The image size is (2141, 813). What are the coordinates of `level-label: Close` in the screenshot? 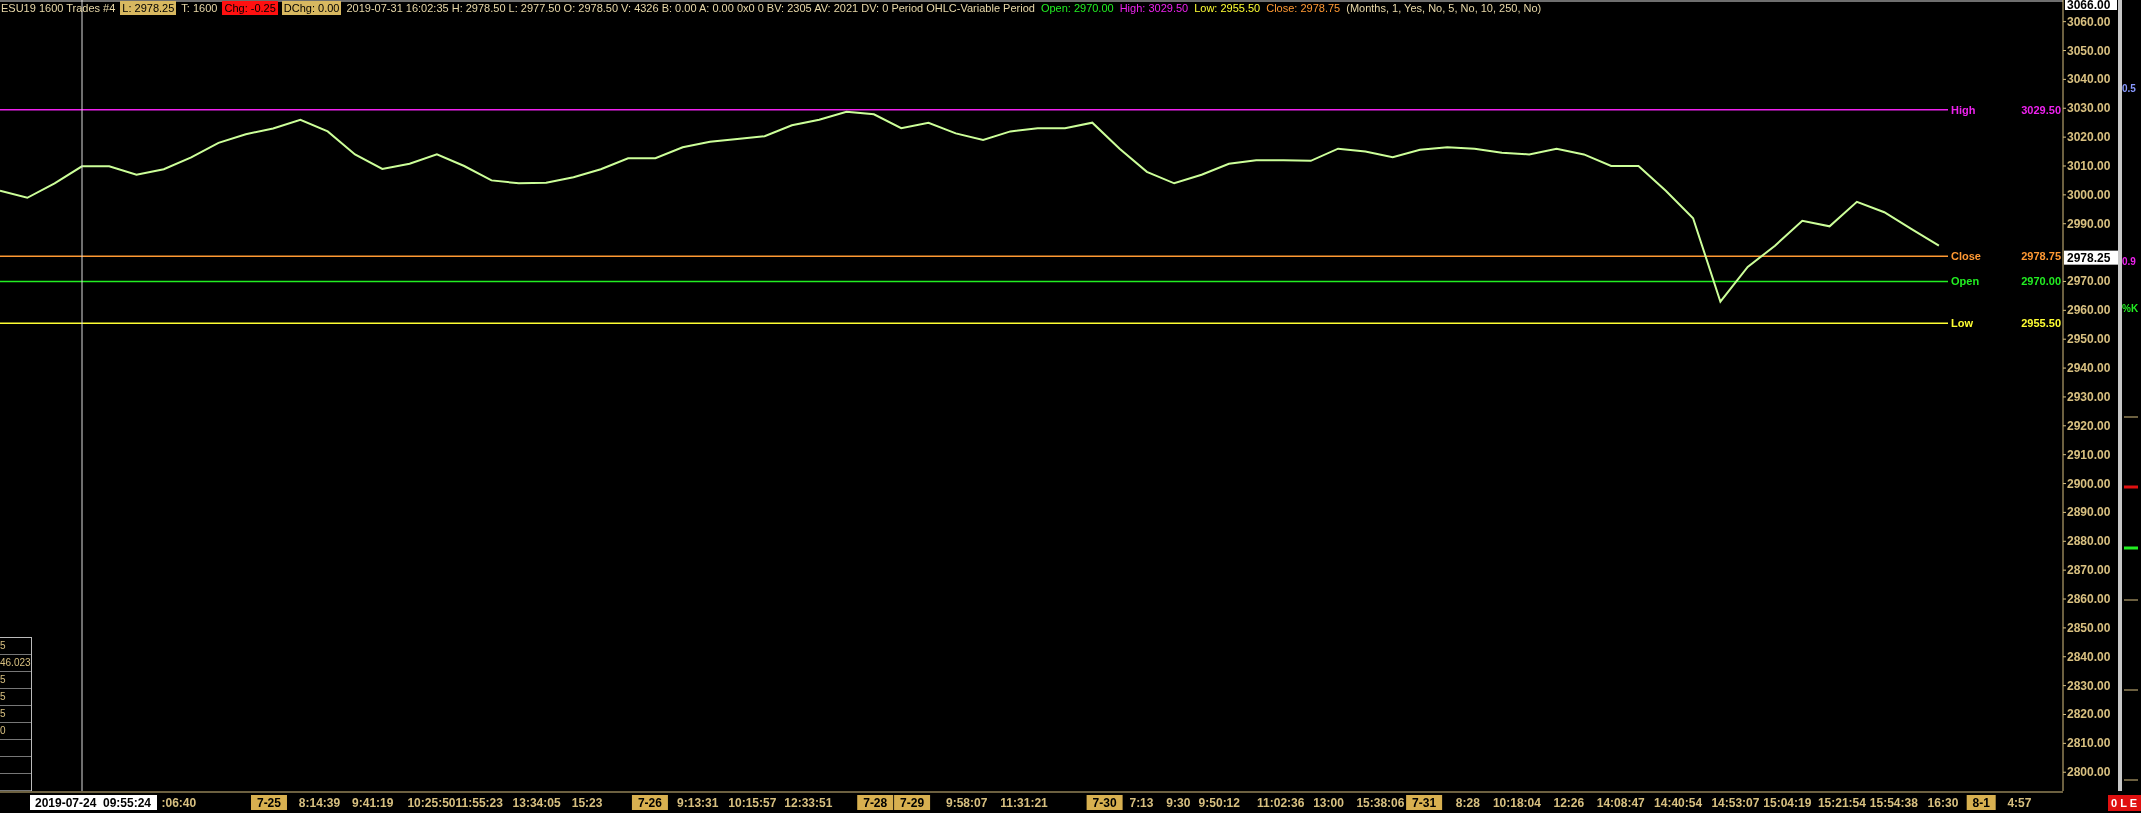 It's located at (1966, 256).